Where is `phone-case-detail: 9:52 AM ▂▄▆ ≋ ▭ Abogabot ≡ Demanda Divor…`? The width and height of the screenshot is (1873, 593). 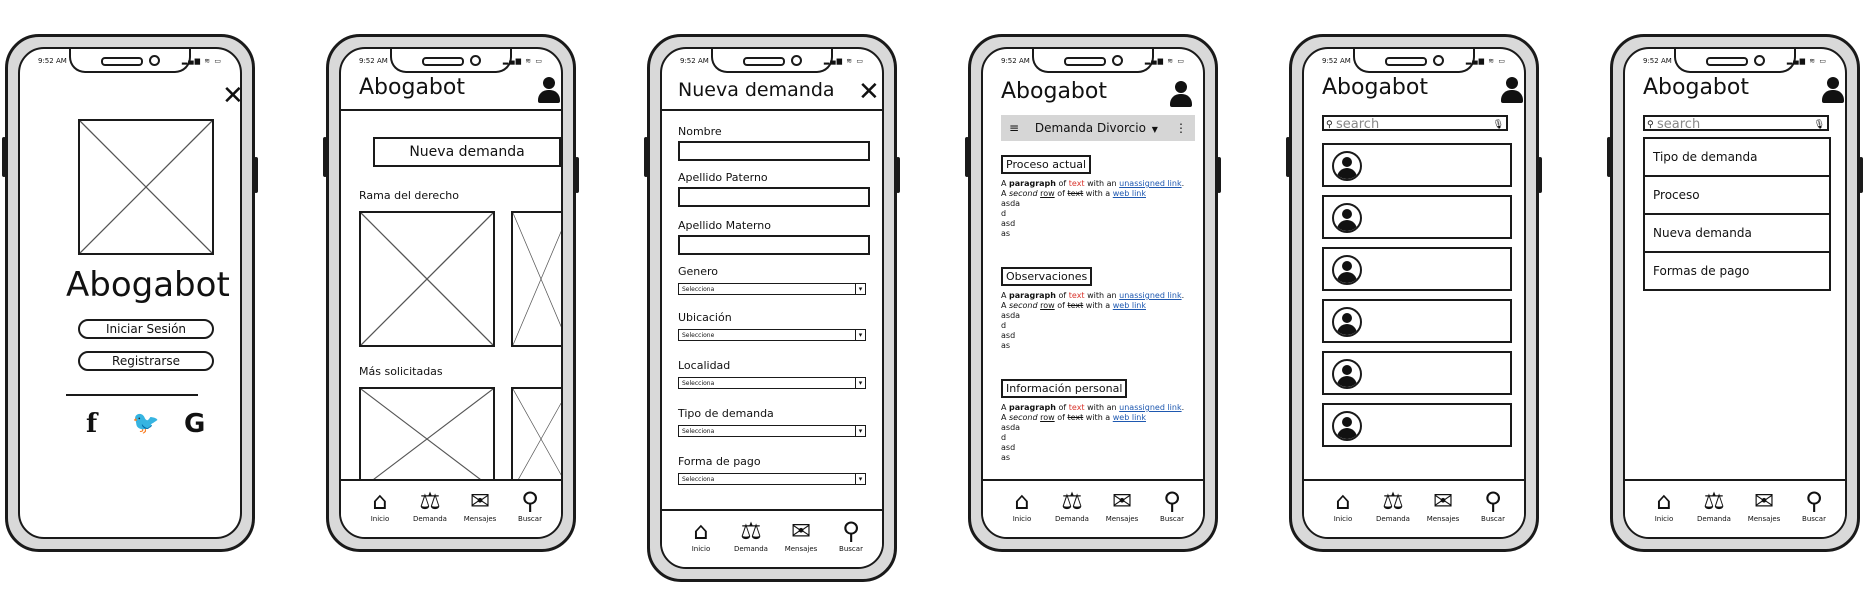
phone-case-detail: 9:52 AM ▂▄▆ ≋ ▭ Abogabot ≡ Demanda Divor… is located at coordinates (1093, 293).